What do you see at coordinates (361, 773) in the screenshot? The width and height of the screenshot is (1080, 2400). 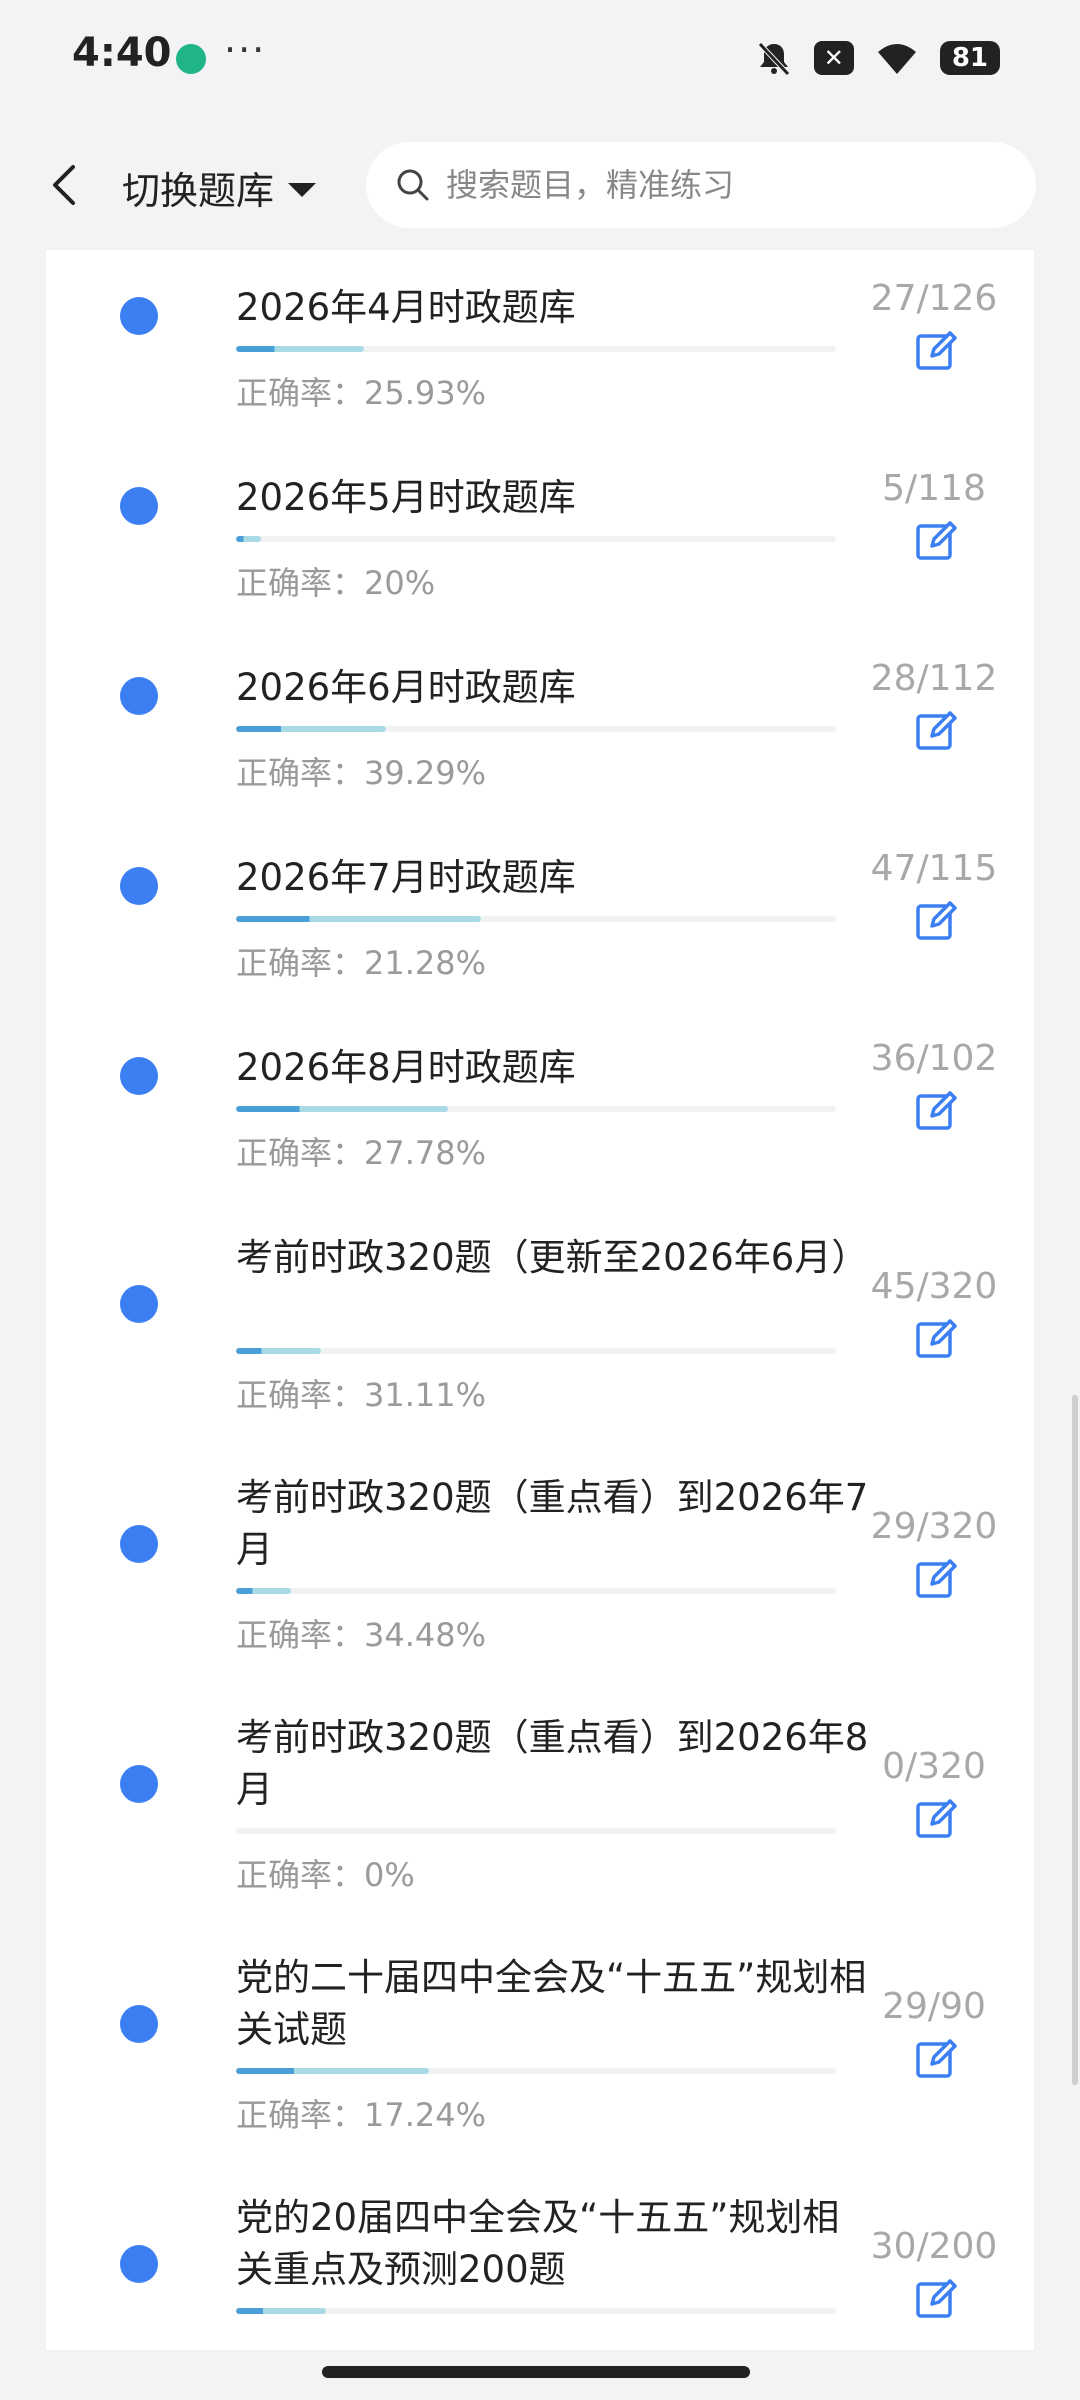 I see `accuracy-text: 正确率：39.29%` at bounding box center [361, 773].